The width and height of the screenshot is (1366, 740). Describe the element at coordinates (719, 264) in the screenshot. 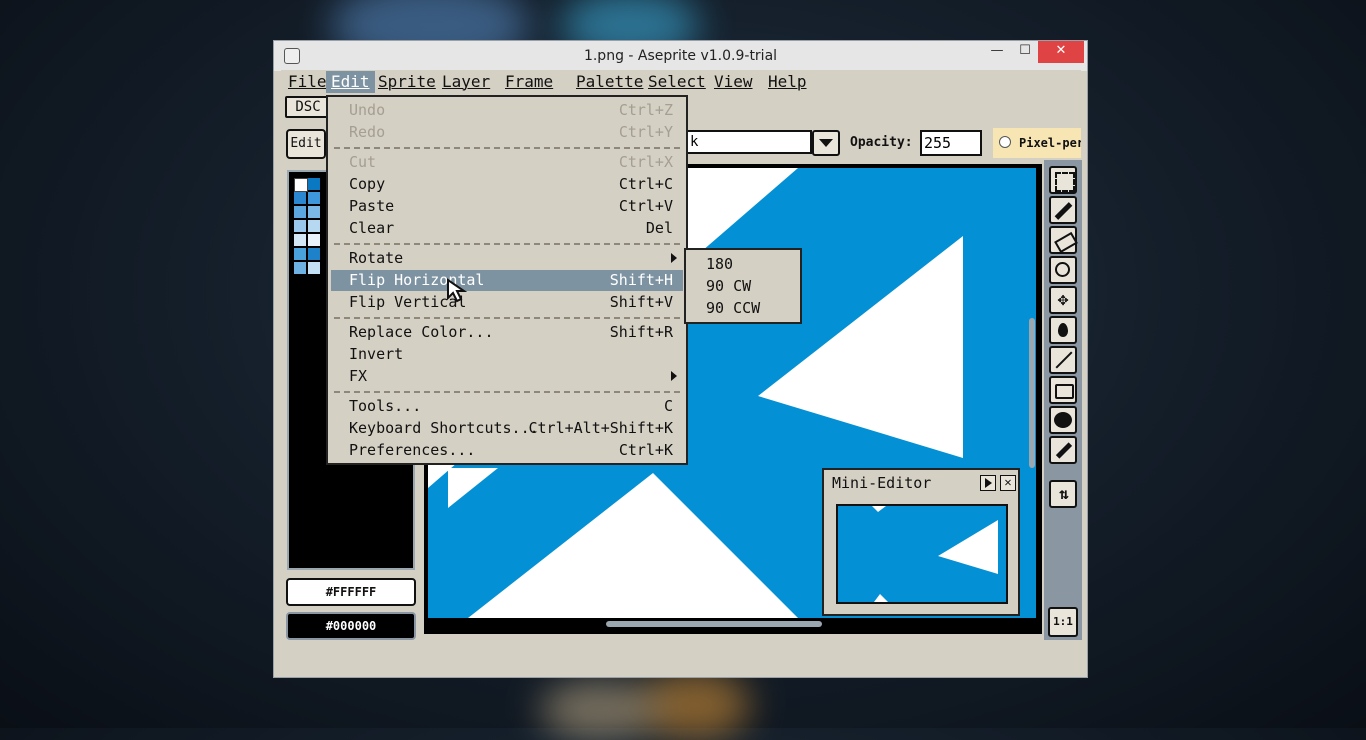

I see `submenu-item-180: 180` at that location.